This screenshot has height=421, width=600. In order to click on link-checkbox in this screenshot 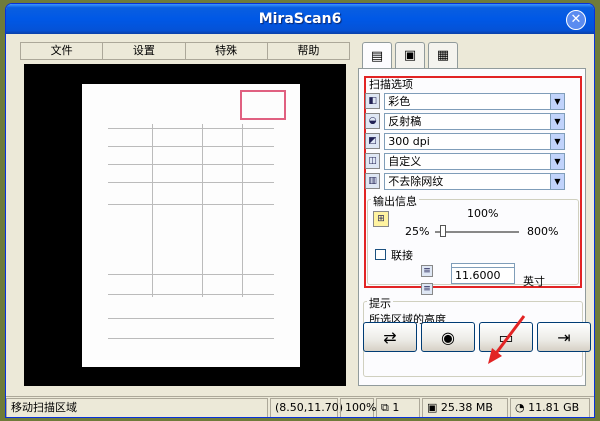, I will do `click(380, 254)`.